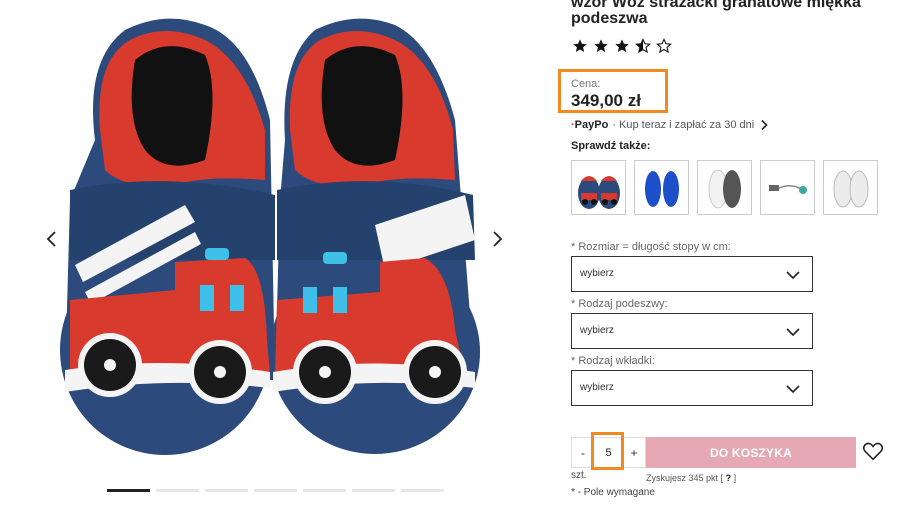 This screenshot has width=920, height=506. I want to click on loyalty-points-help: ?, so click(729, 478).